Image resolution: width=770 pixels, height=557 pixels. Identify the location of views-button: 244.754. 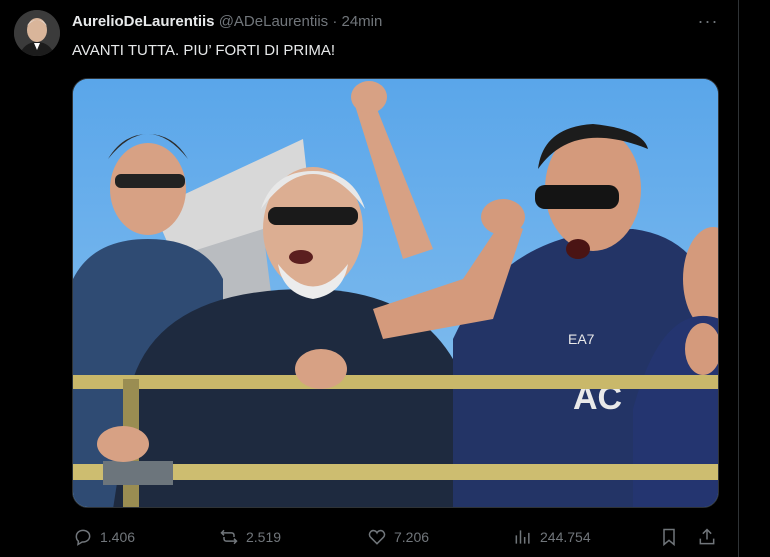
(551, 537).